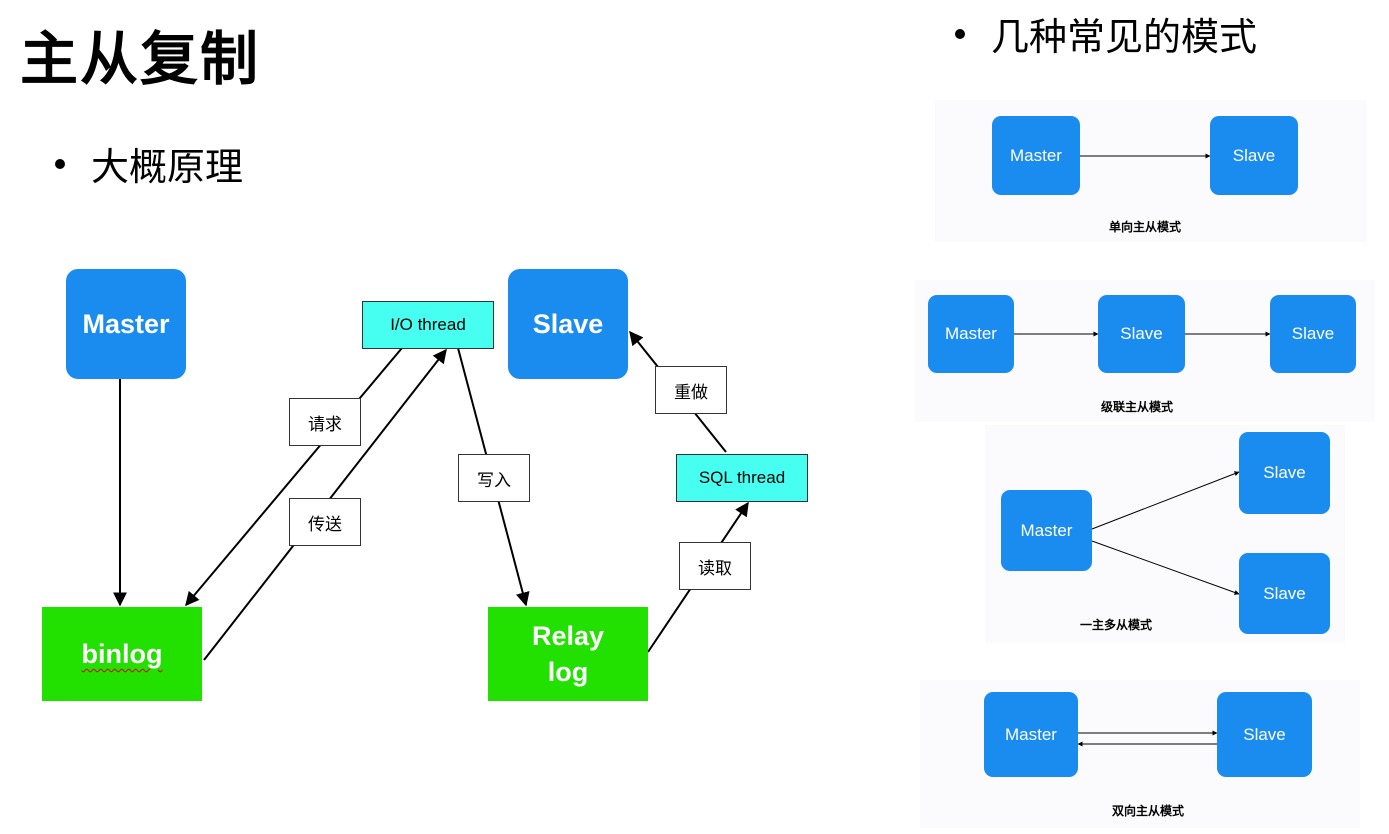 The width and height of the screenshot is (1389, 834). I want to click on fanout-slave-node-1: Slave, so click(1284, 473).